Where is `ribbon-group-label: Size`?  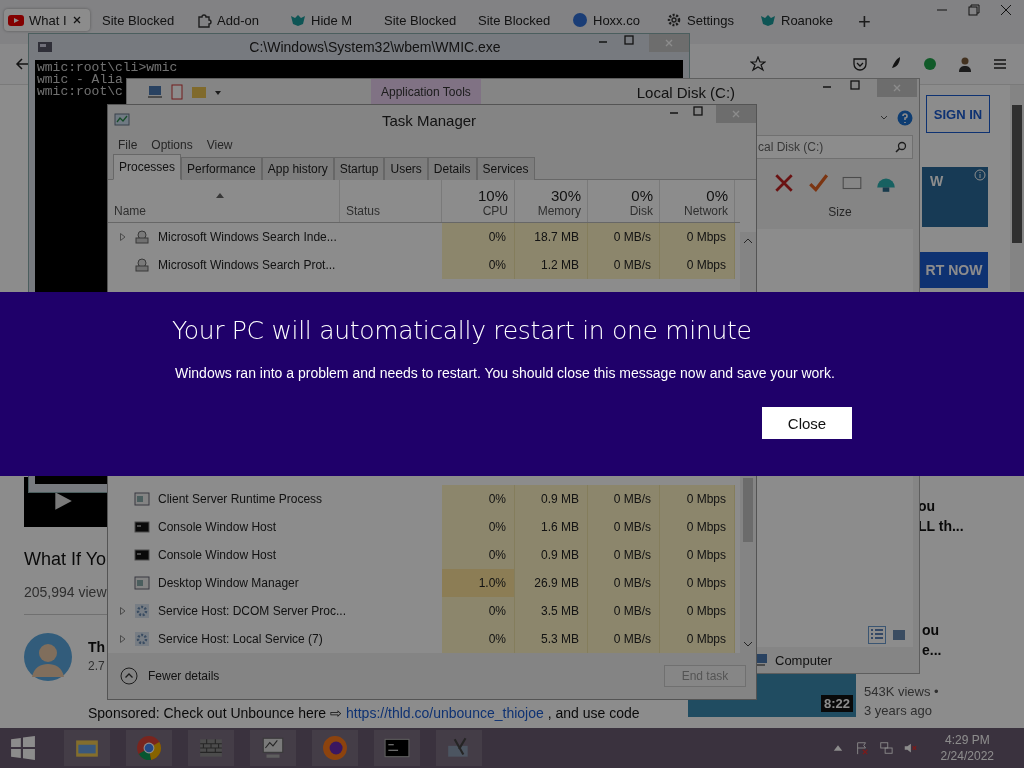
ribbon-group-label: Size is located at coordinates (840, 212).